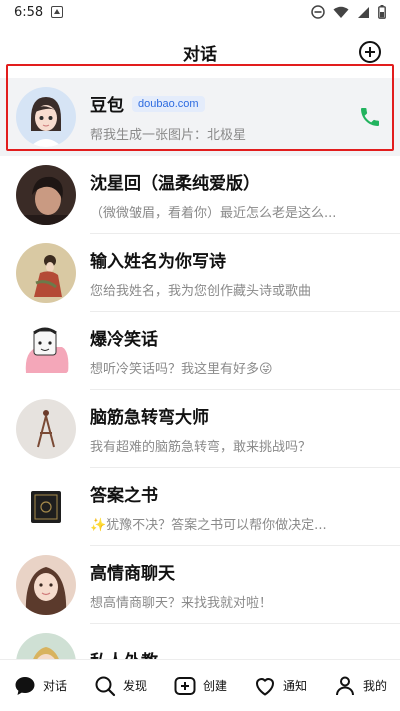 This screenshot has width=400, height=711. I want to click on wifi-icon, so click(341, 12).